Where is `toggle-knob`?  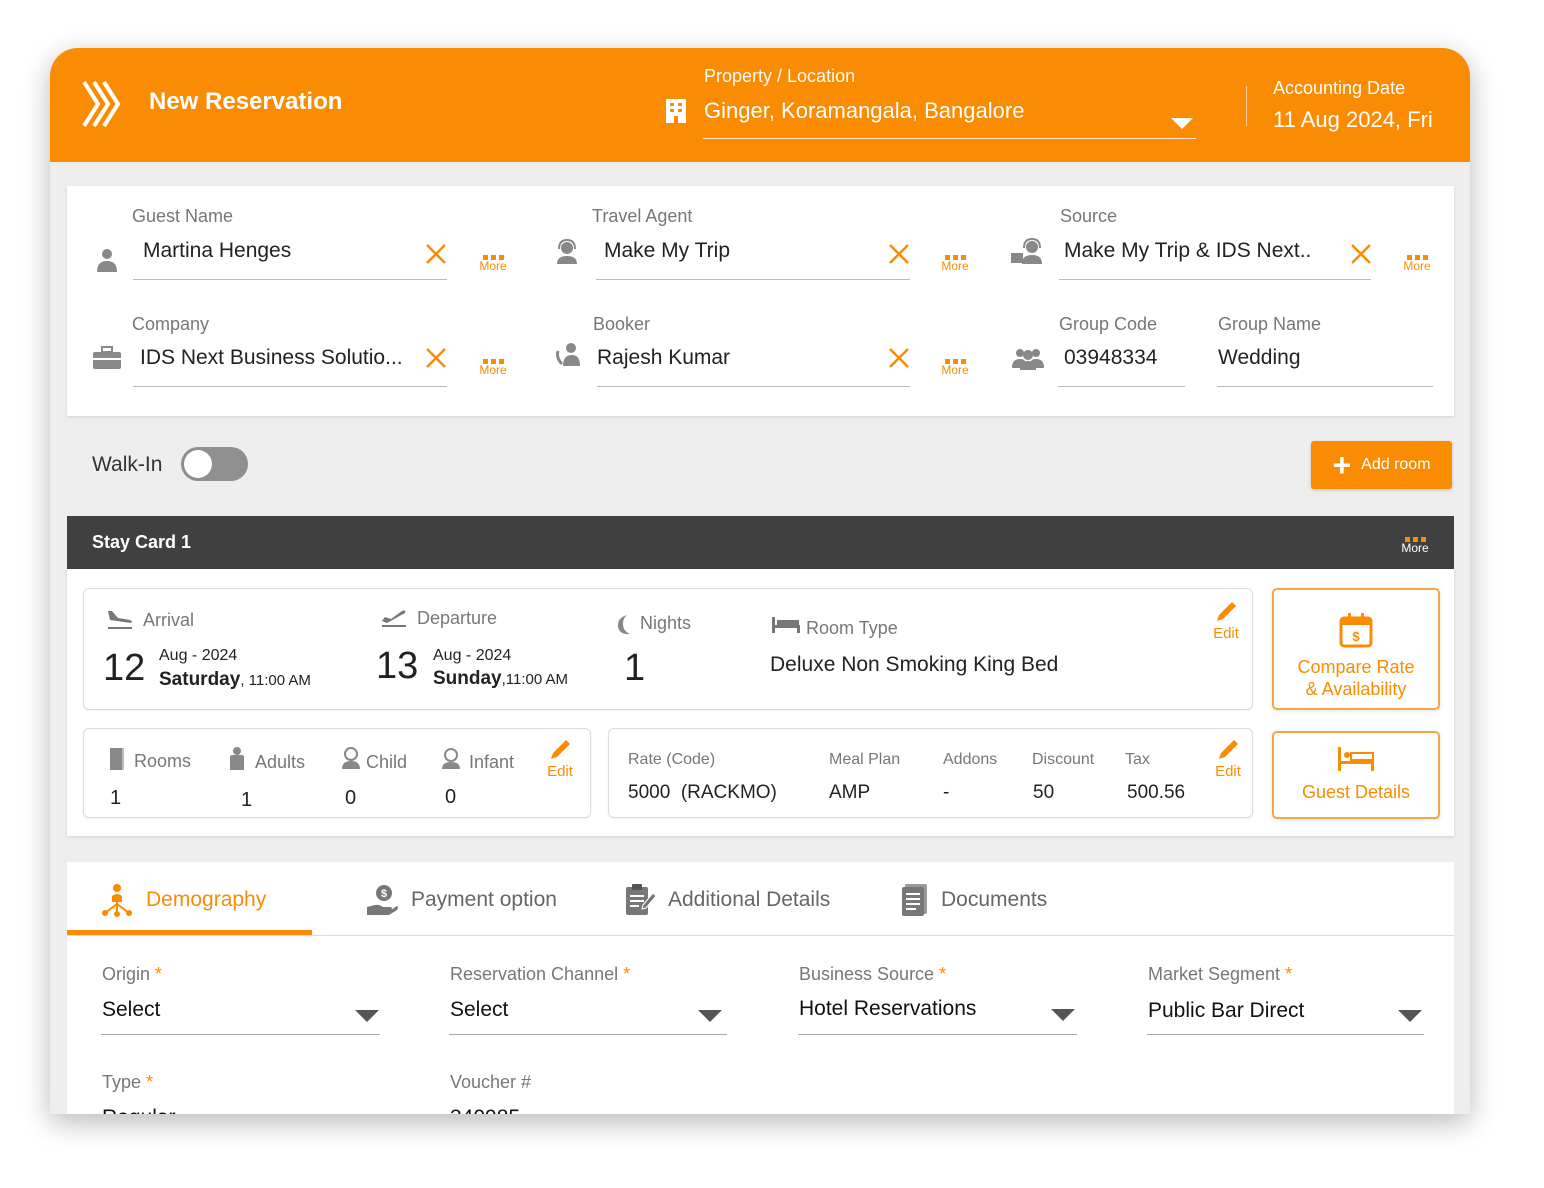 toggle-knob is located at coordinates (198, 464).